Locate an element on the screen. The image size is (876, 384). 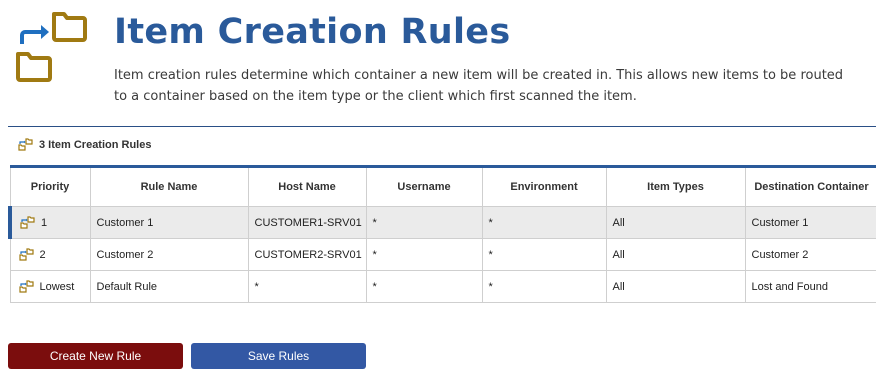
create-new-rule-button: Create New Rule is located at coordinates (95, 356).